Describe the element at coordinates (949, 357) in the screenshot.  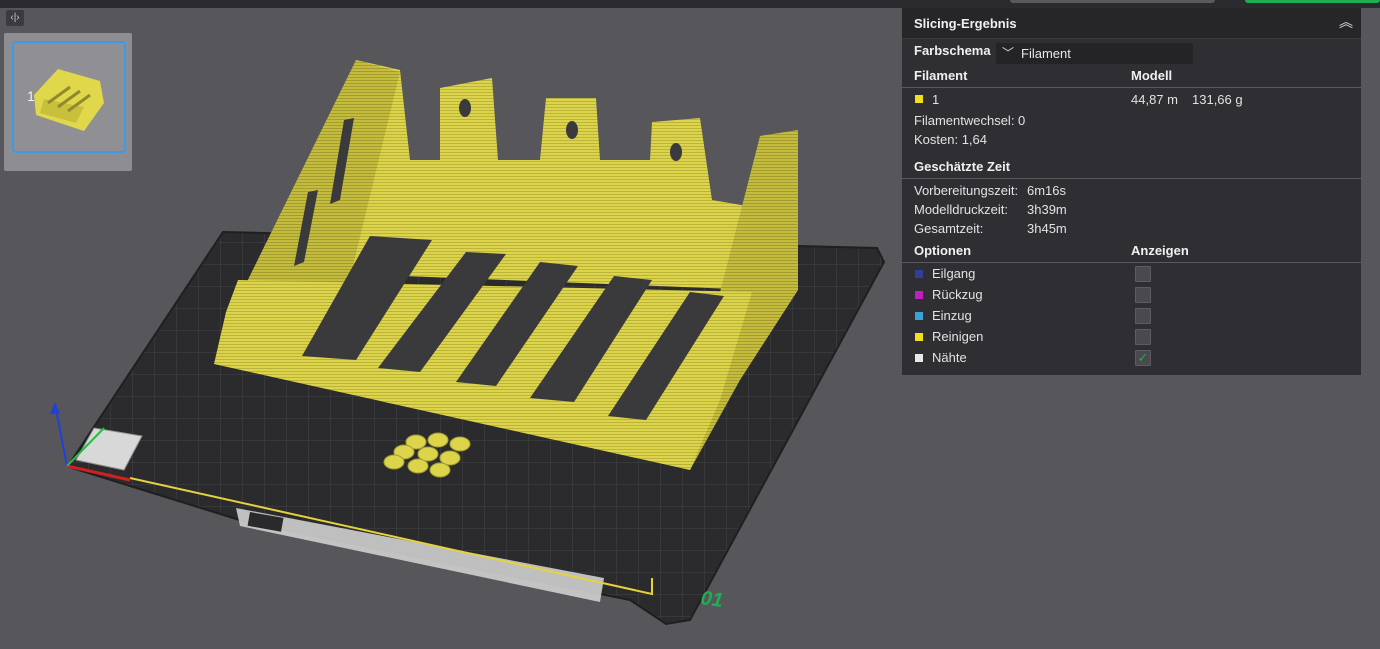
I see `option-label: Nähte` at that location.